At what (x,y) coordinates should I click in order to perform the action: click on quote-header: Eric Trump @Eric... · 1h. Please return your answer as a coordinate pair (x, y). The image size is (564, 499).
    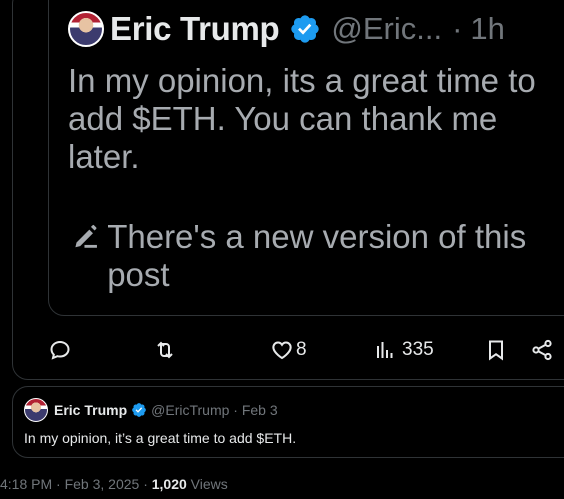
    Looking at the image, I should click on (286, 29).